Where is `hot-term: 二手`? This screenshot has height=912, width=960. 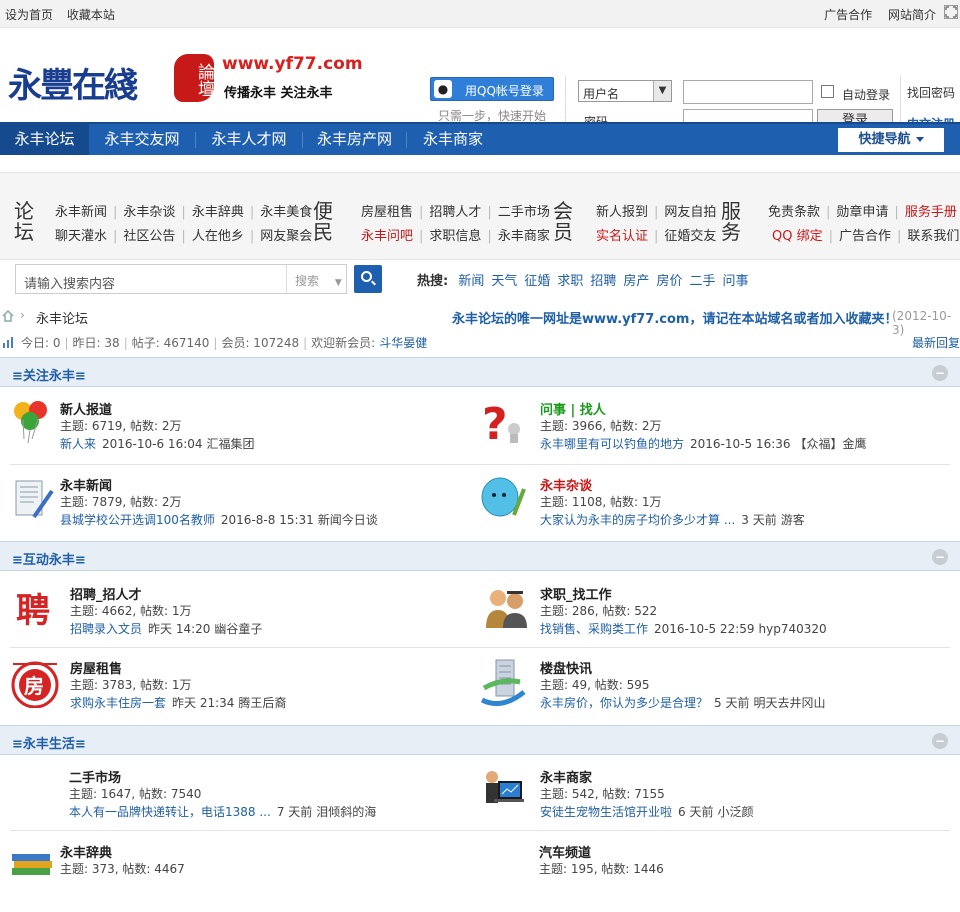
hot-term: 二手 is located at coordinates (702, 281).